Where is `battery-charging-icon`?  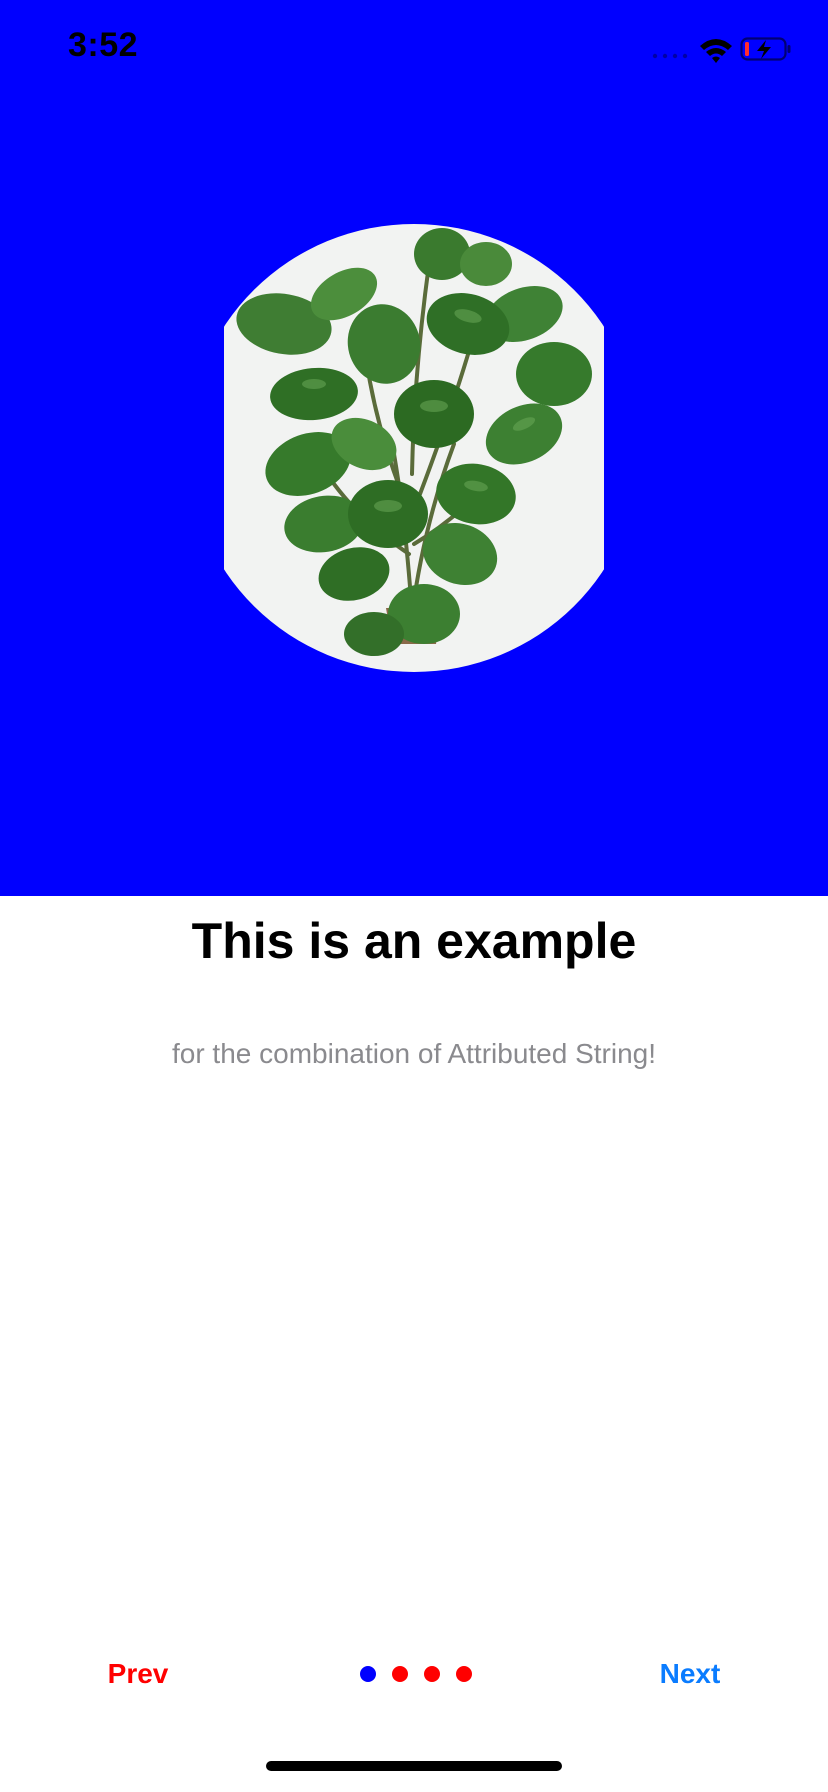 battery-charging-icon is located at coordinates (765, 49).